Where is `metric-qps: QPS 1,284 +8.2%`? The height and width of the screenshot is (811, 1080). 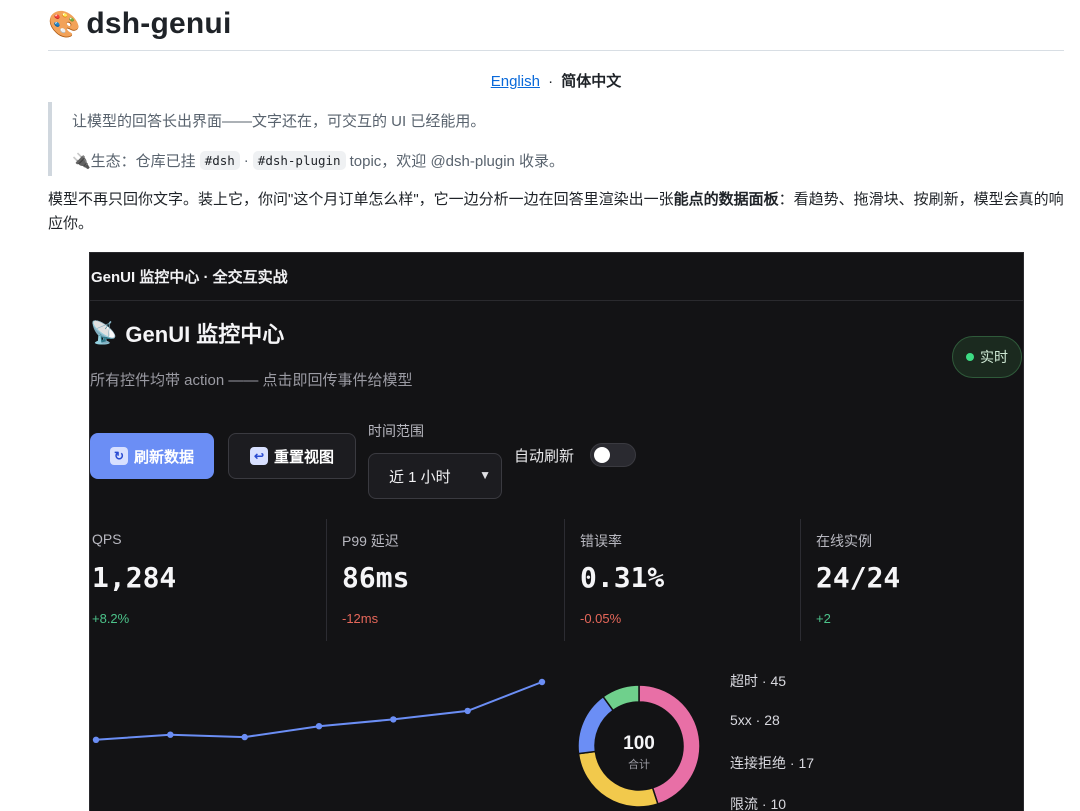
metric-qps: QPS 1,284 +8.2% is located at coordinates (208, 578).